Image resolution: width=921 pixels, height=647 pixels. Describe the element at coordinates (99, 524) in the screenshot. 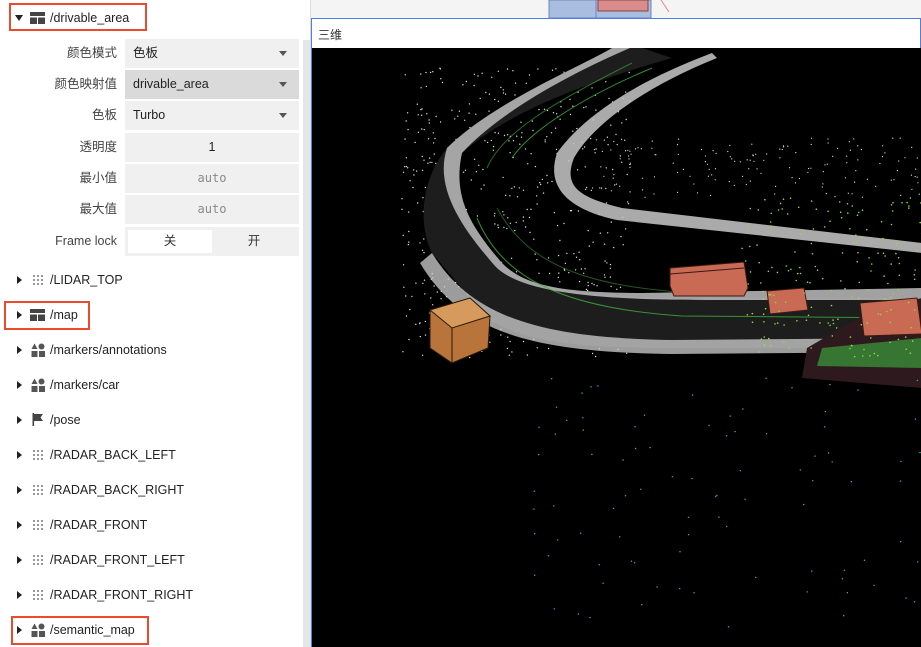

I see `topic-label: /RADAR_FRONT` at that location.